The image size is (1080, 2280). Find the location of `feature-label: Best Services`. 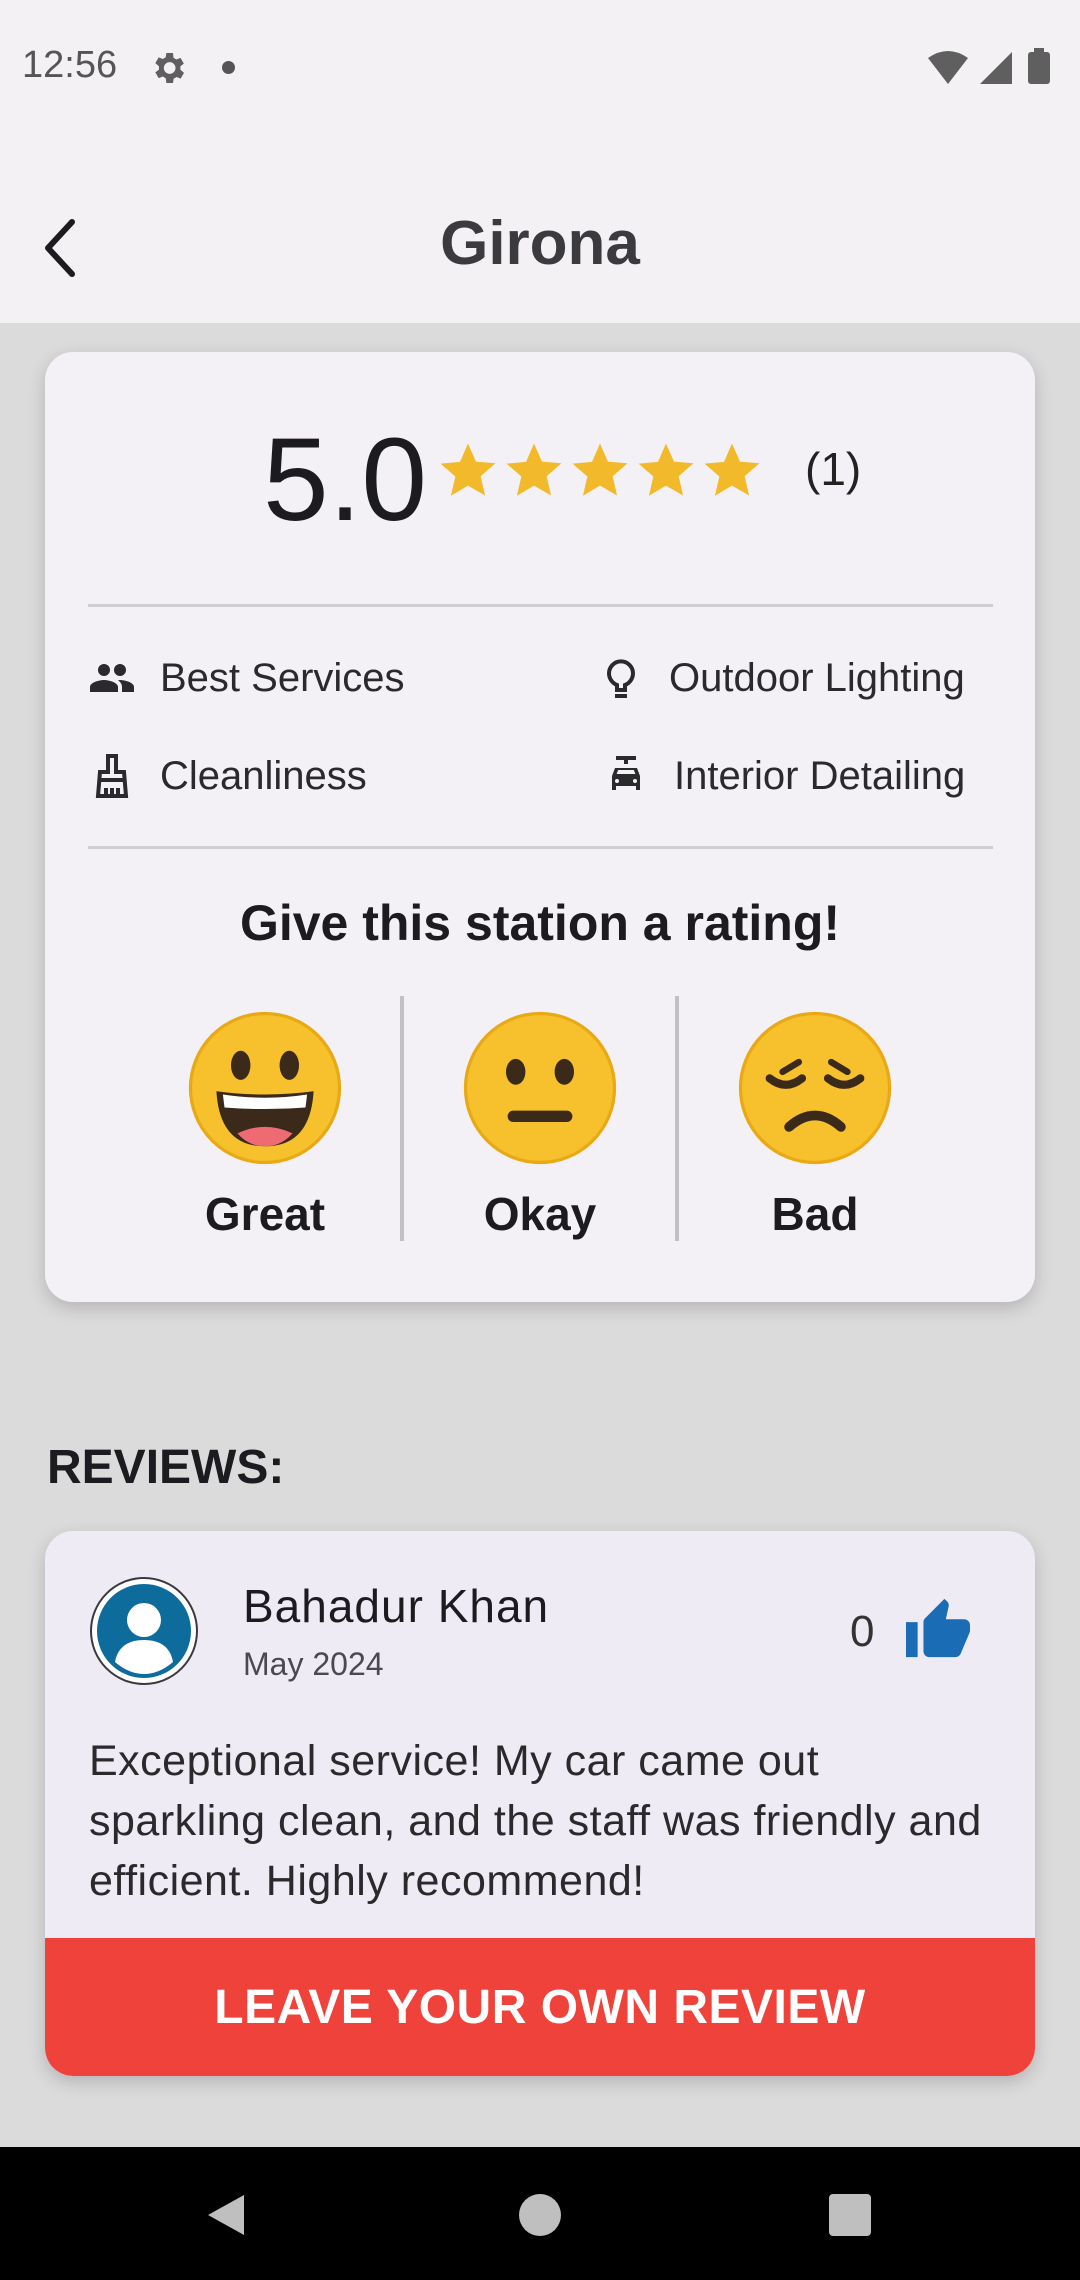

feature-label: Best Services is located at coordinates (282, 677).